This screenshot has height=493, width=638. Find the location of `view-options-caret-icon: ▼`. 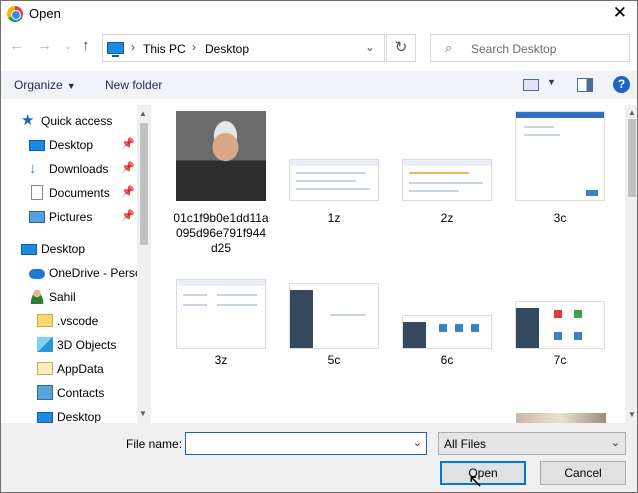

view-options-caret-icon: ▼ is located at coordinates (551, 82).